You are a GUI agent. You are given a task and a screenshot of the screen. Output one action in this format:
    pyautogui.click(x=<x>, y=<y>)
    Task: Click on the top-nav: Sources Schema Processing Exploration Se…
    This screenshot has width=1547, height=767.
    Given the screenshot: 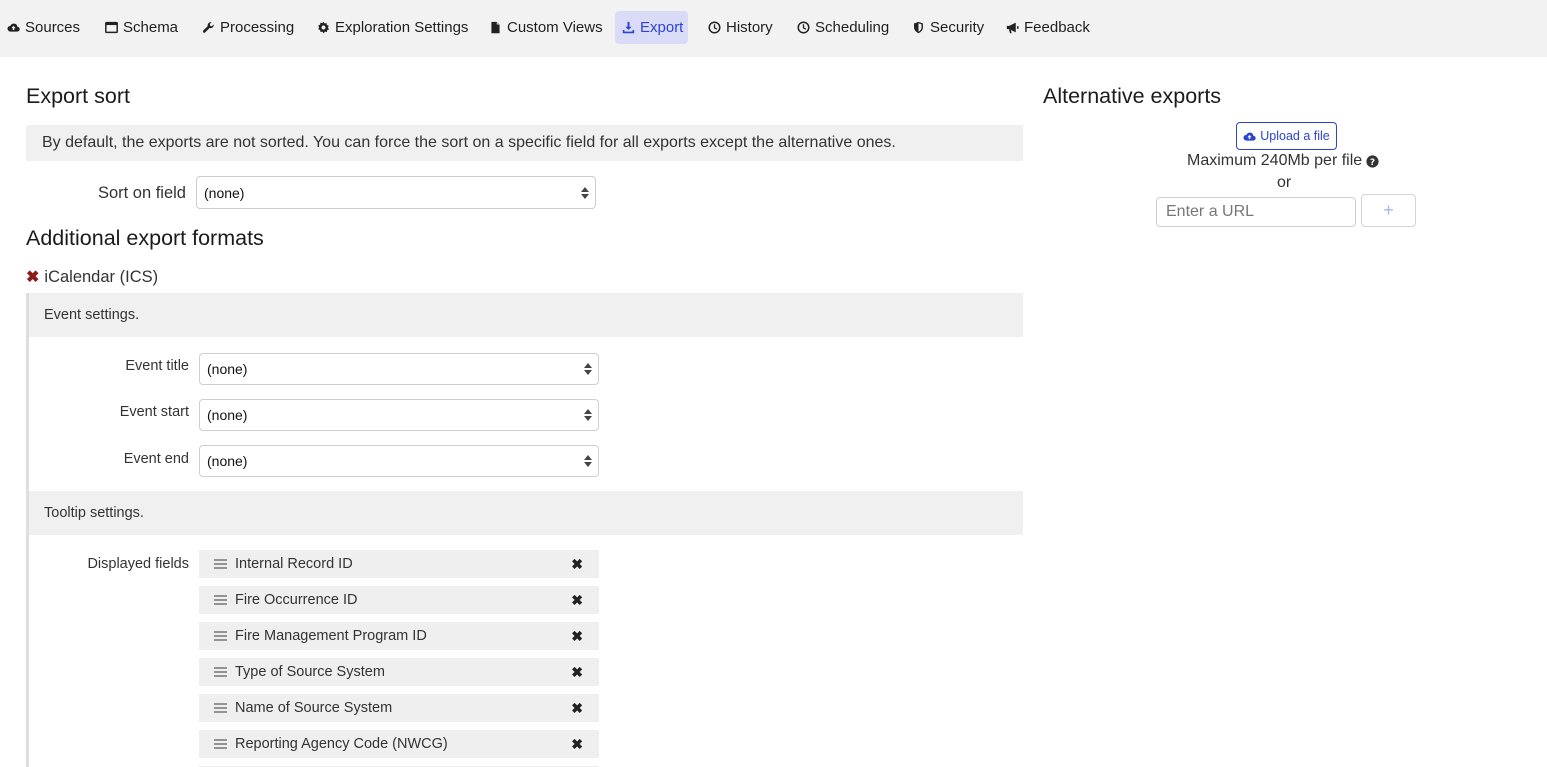 What is the action you would take?
    pyautogui.click(x=773, y=28)
    